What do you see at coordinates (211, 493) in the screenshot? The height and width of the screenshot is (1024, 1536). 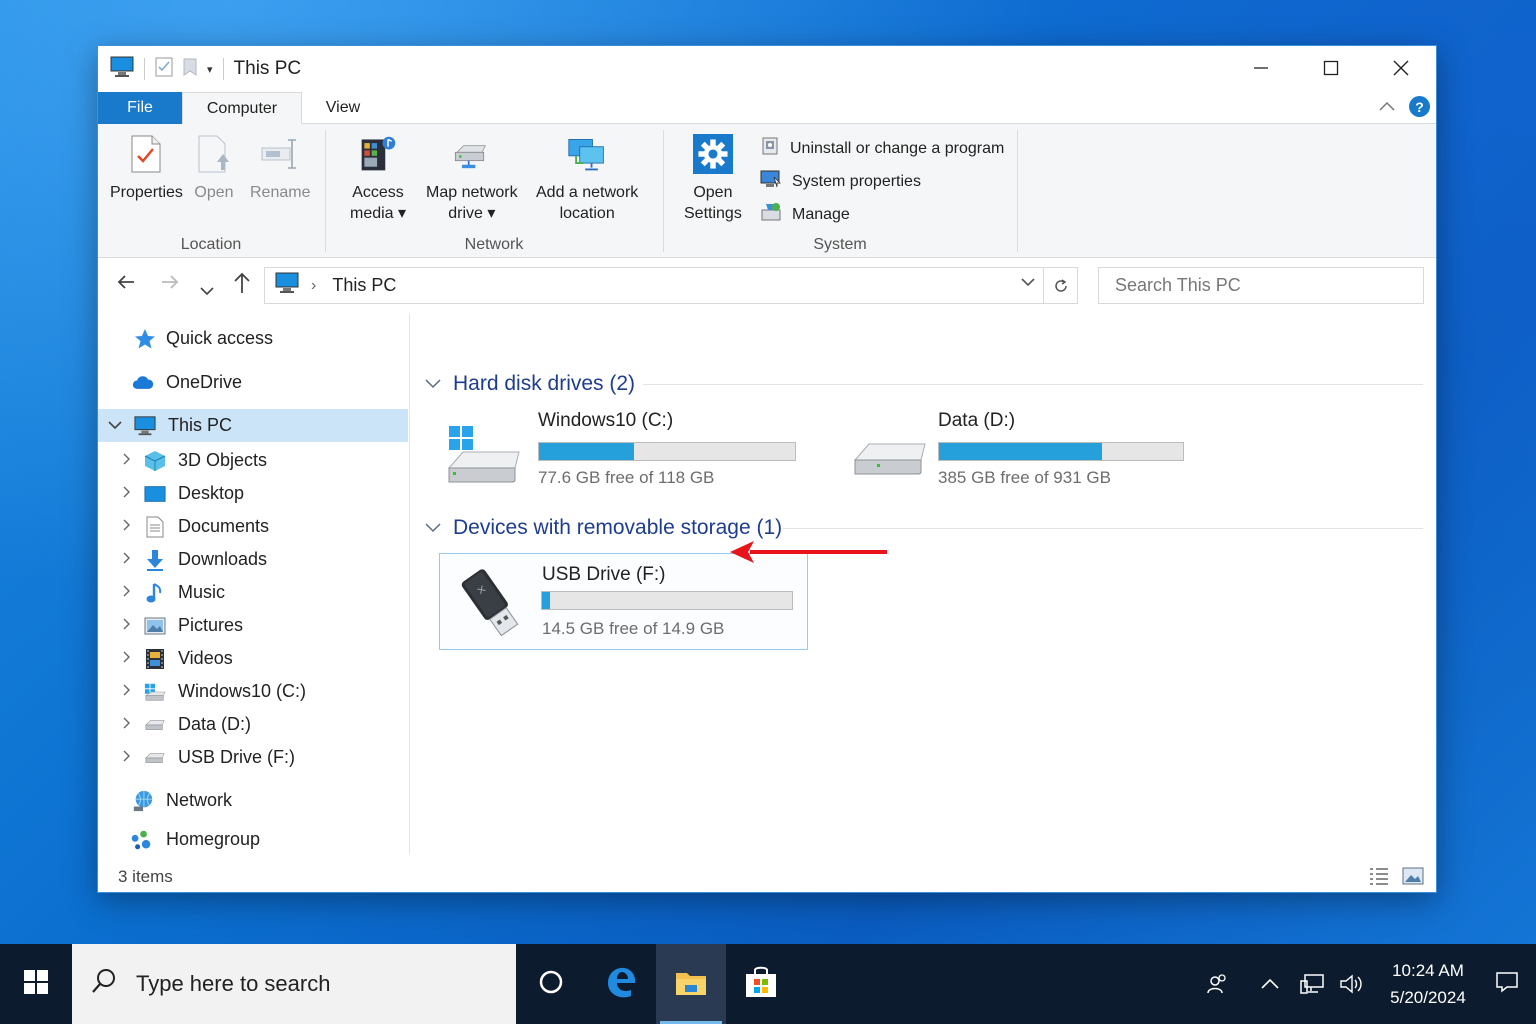 I see `nav-item-label: Desktop` at bounding box center [211, 493].